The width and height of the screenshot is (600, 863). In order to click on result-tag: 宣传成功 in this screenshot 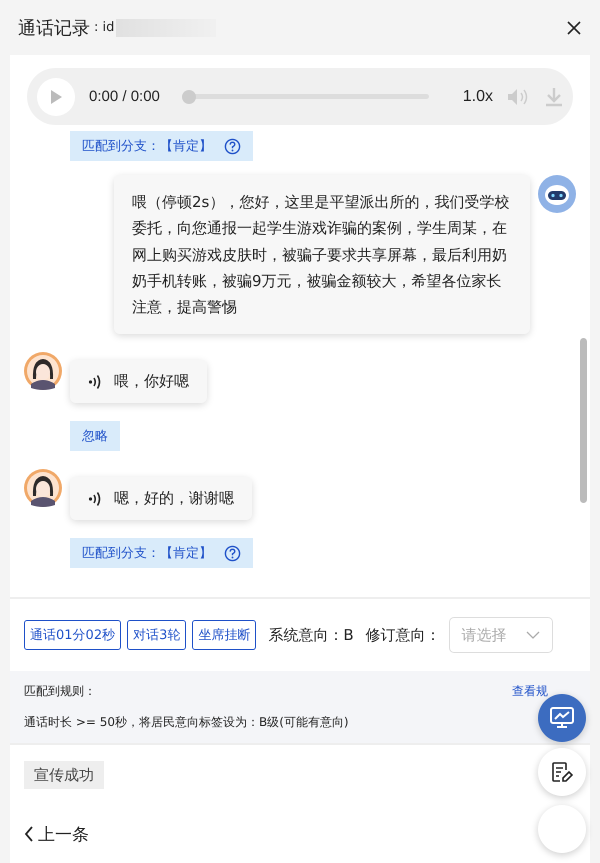, I will do `click(64, 775)`.